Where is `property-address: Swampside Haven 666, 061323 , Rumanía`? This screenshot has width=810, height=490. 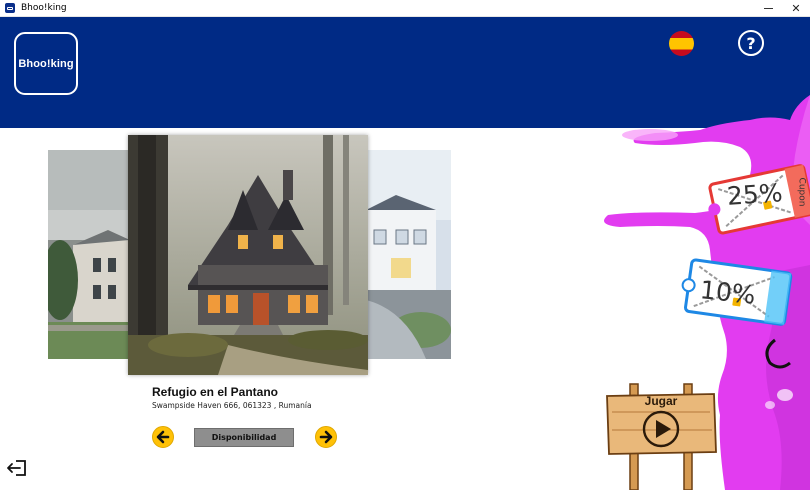 property-address: Swampside Haven 666, 061323 , Rumanía is located at coordinates (232, 405).